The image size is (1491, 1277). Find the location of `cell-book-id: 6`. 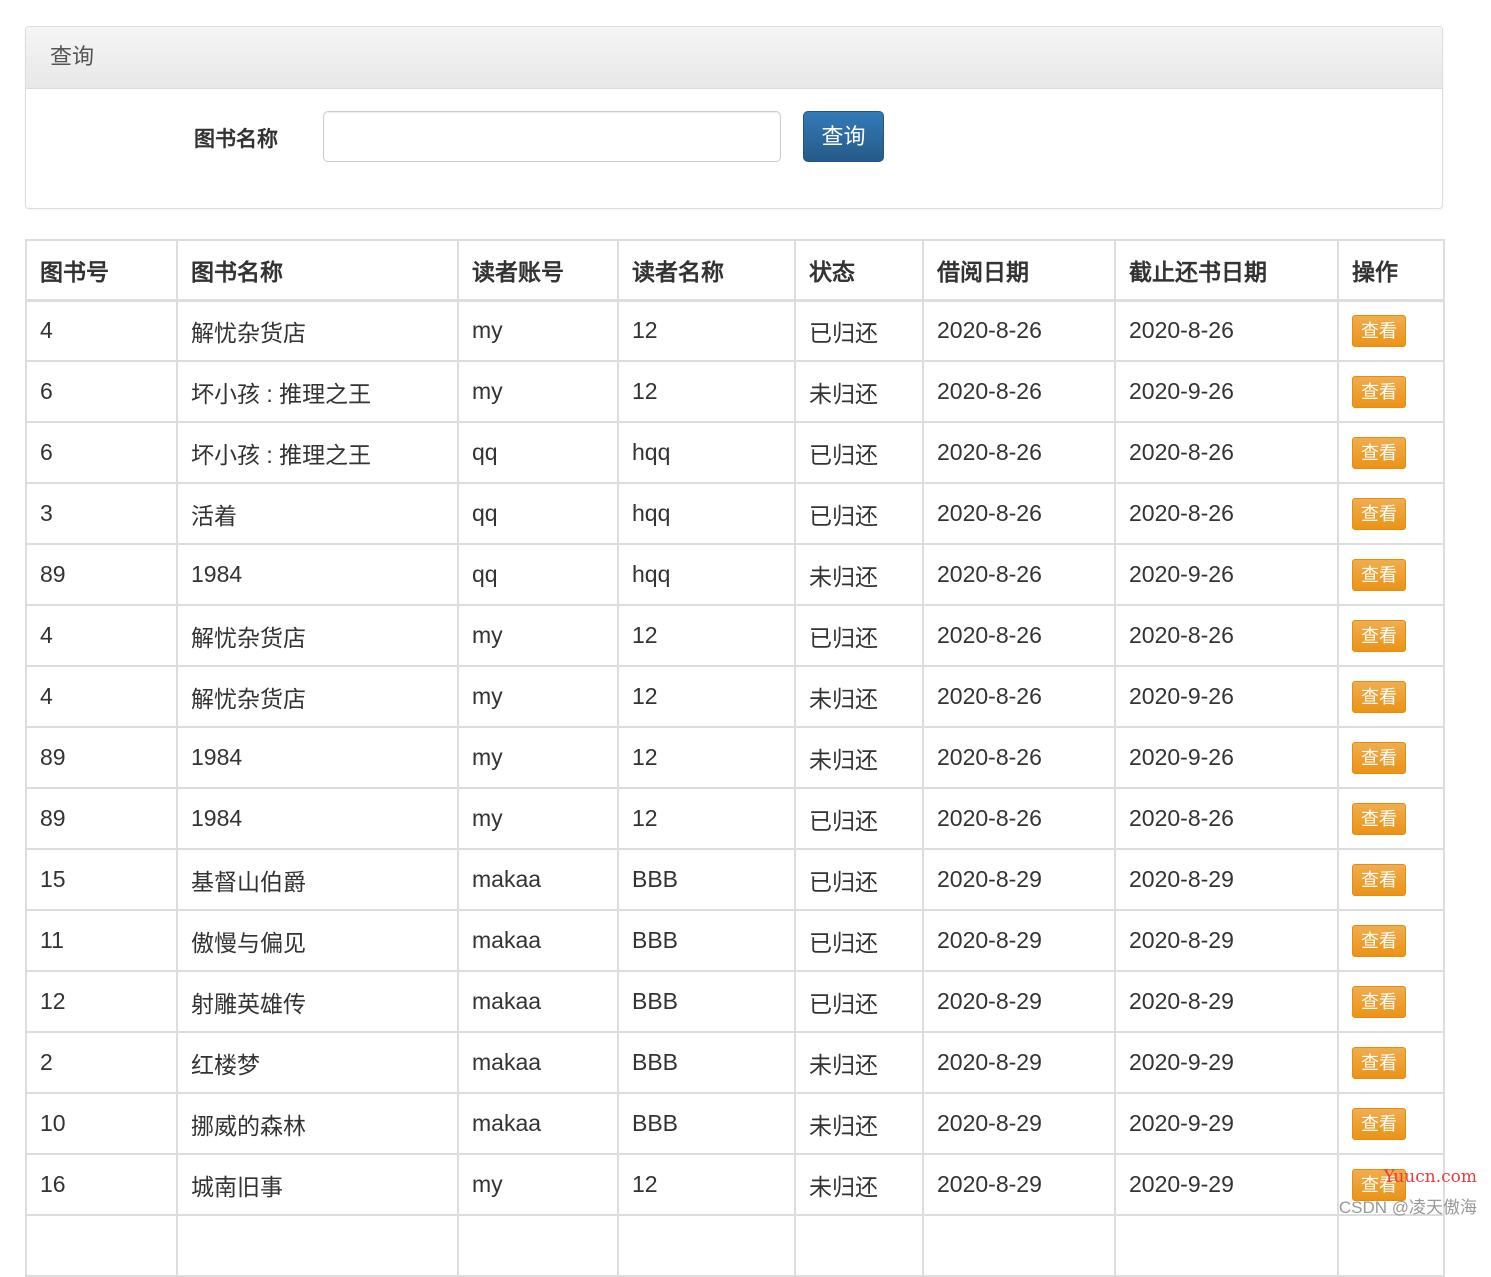

cell-book-id: 6 is located at coordinates (101, 391).